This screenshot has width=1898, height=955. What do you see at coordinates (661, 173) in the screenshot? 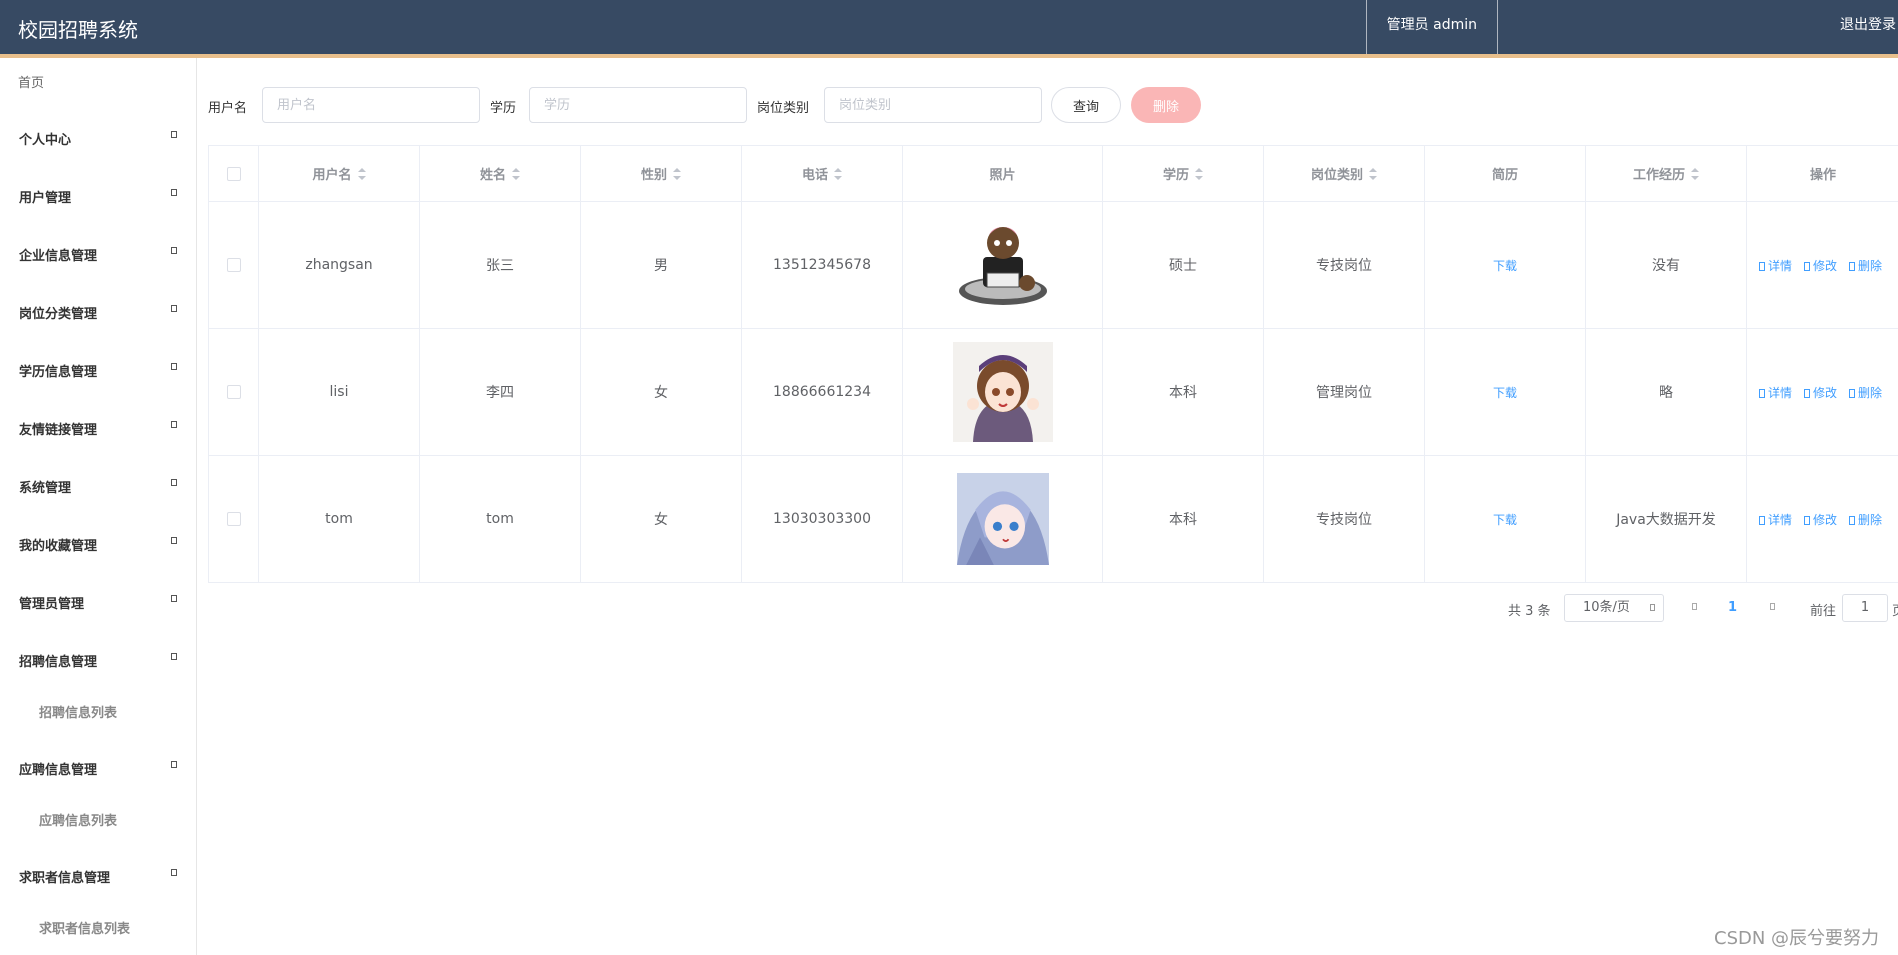
I see `column-header: 性别` at bounding box center [661, 173].